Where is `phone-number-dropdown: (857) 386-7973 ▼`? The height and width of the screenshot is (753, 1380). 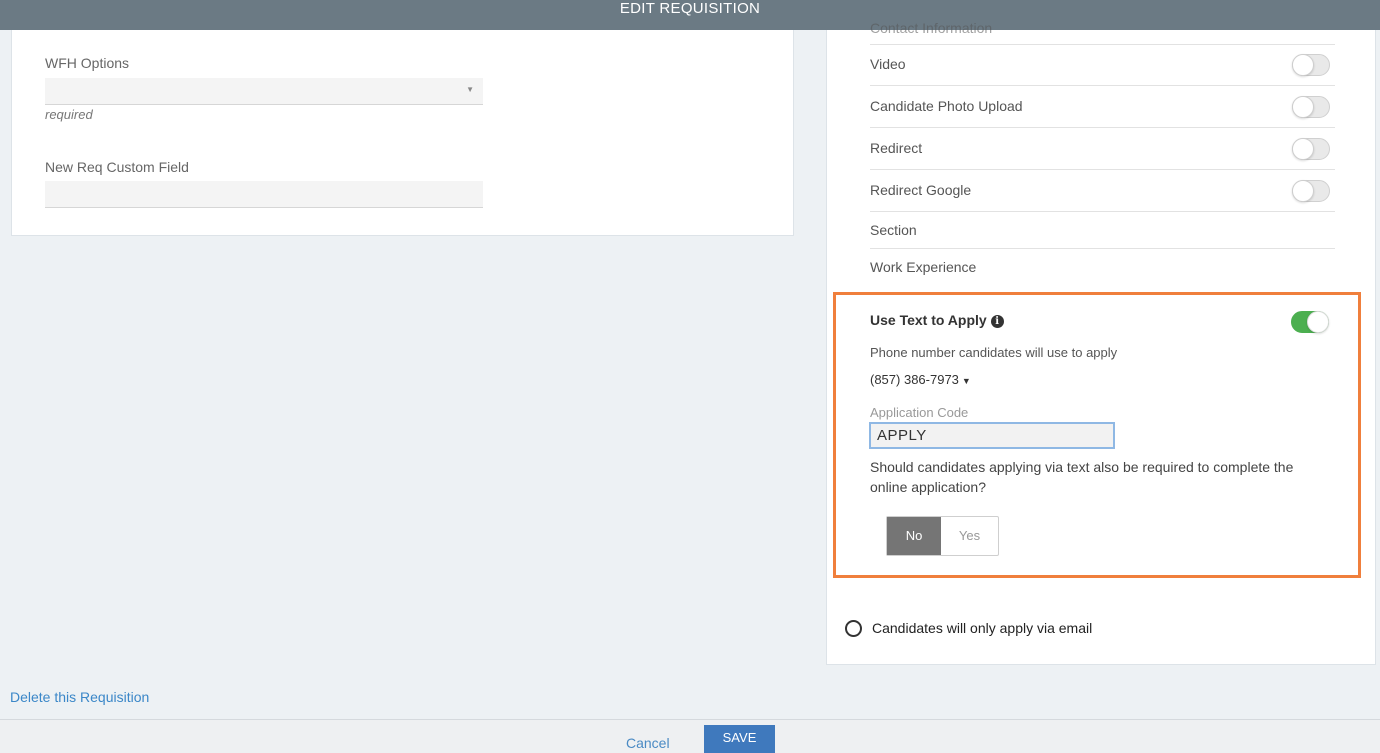 phone-number-dropdown: (857) 386-7973 ▼ is located at coordinates (920, 379).